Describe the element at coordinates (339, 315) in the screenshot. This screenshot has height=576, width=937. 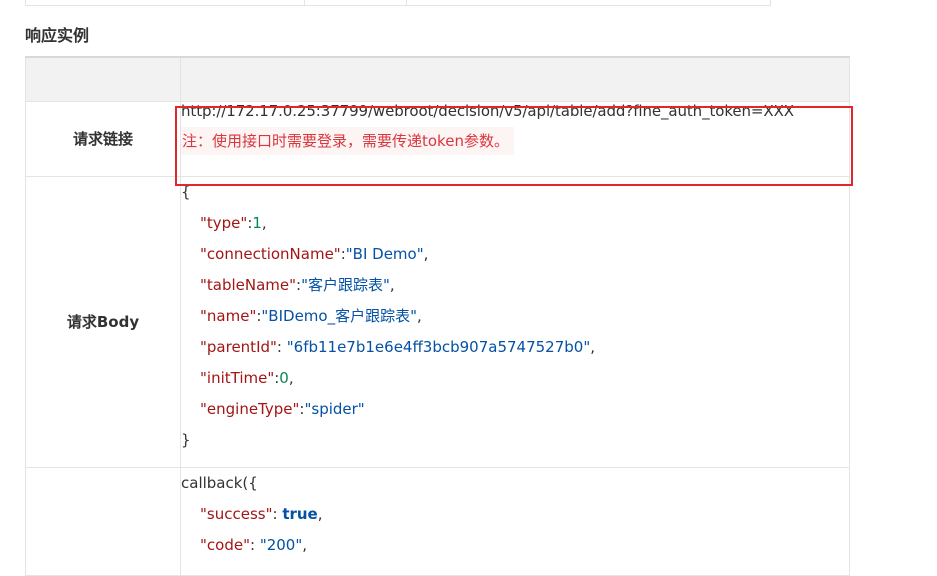
I see `json-value: "BIDemo_客户跟踪表"` at that location.